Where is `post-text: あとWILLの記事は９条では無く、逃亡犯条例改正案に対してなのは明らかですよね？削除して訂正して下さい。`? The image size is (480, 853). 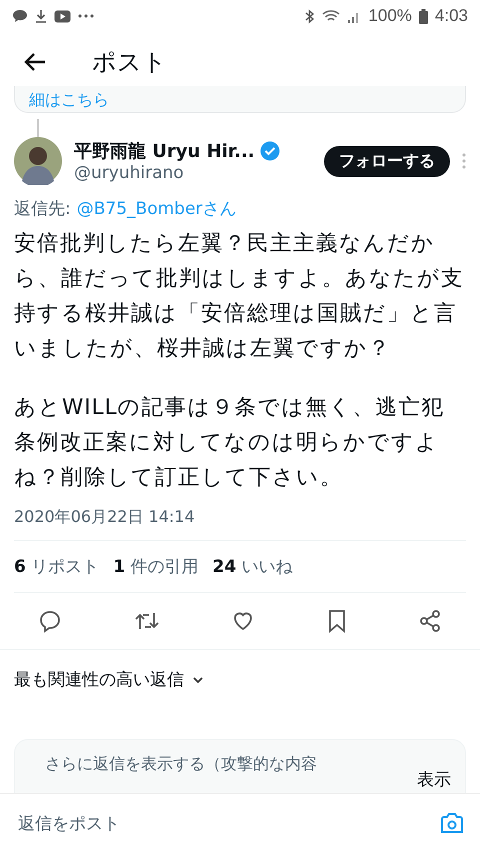 post-text: あとWILLの記事は９条では無く、逃亡犯条例改正案に対してなのは明らかですよね？削除して訂正して下さい。 is located at coordinates (230, 443).